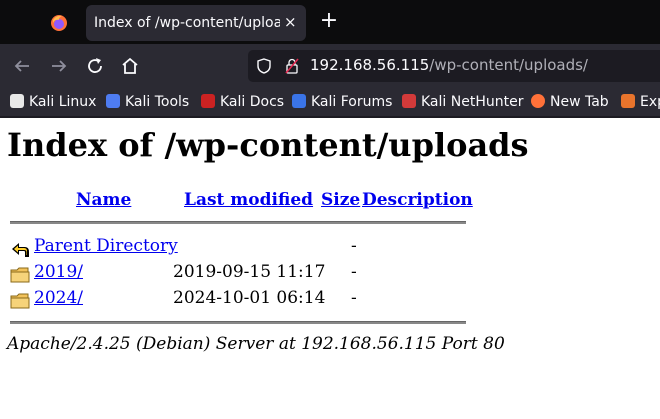 The image size is (660, 419). I want to click on navigation-toolbar: 192.168.56.115/wp-content/uploads/, so click(330, 66).